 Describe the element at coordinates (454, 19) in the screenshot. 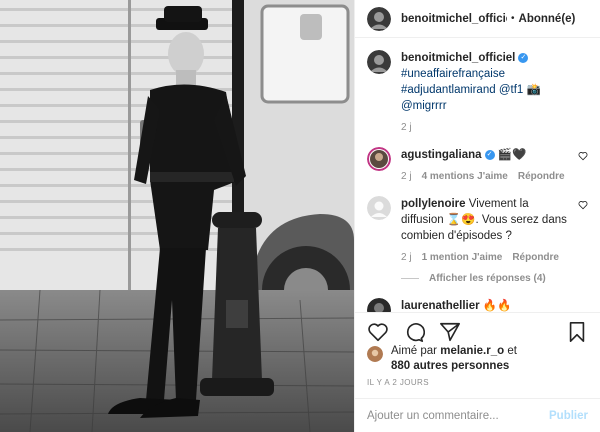

I see `author-username: benoitmichel_officiel` at that location.